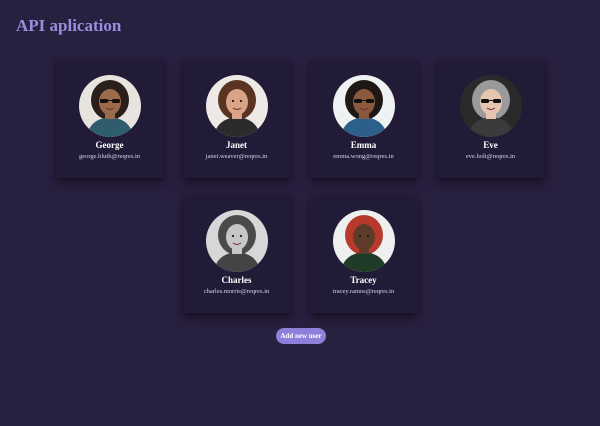  I want to click on user-card: Janet janet.weaver@reqres.in, so click(236, 119).